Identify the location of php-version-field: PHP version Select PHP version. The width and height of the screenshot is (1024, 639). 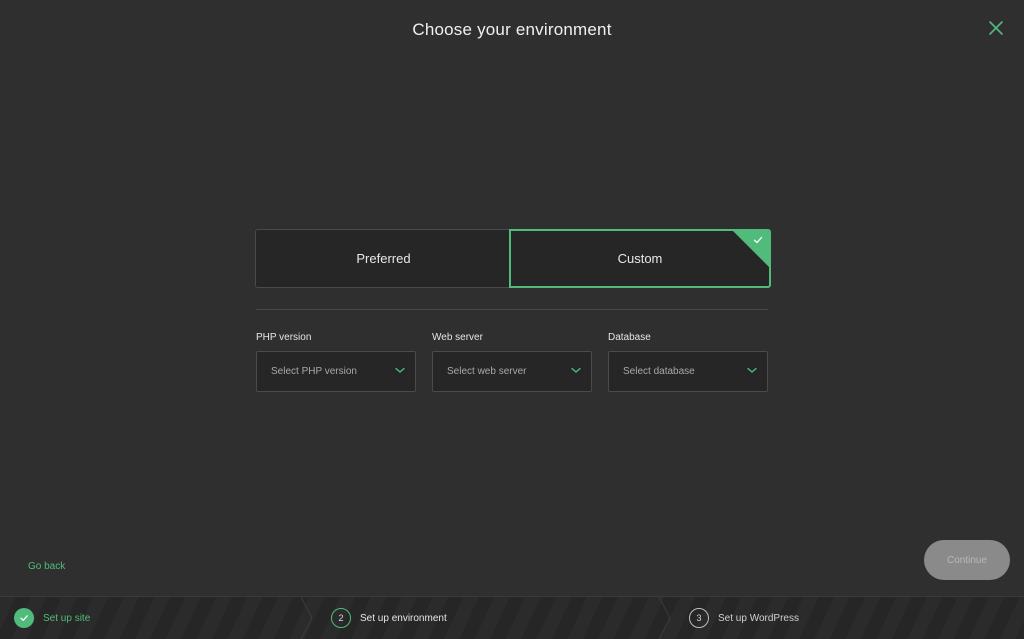
(336, 362).